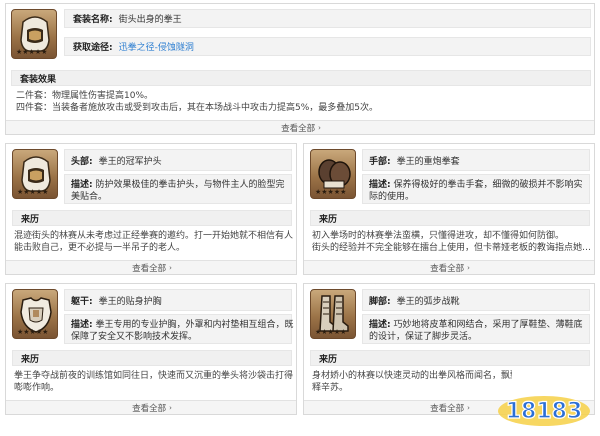  I want to click on relic-story-line: 能击败自己，更不必提与一半吊子的老人。, so click(100, 248).